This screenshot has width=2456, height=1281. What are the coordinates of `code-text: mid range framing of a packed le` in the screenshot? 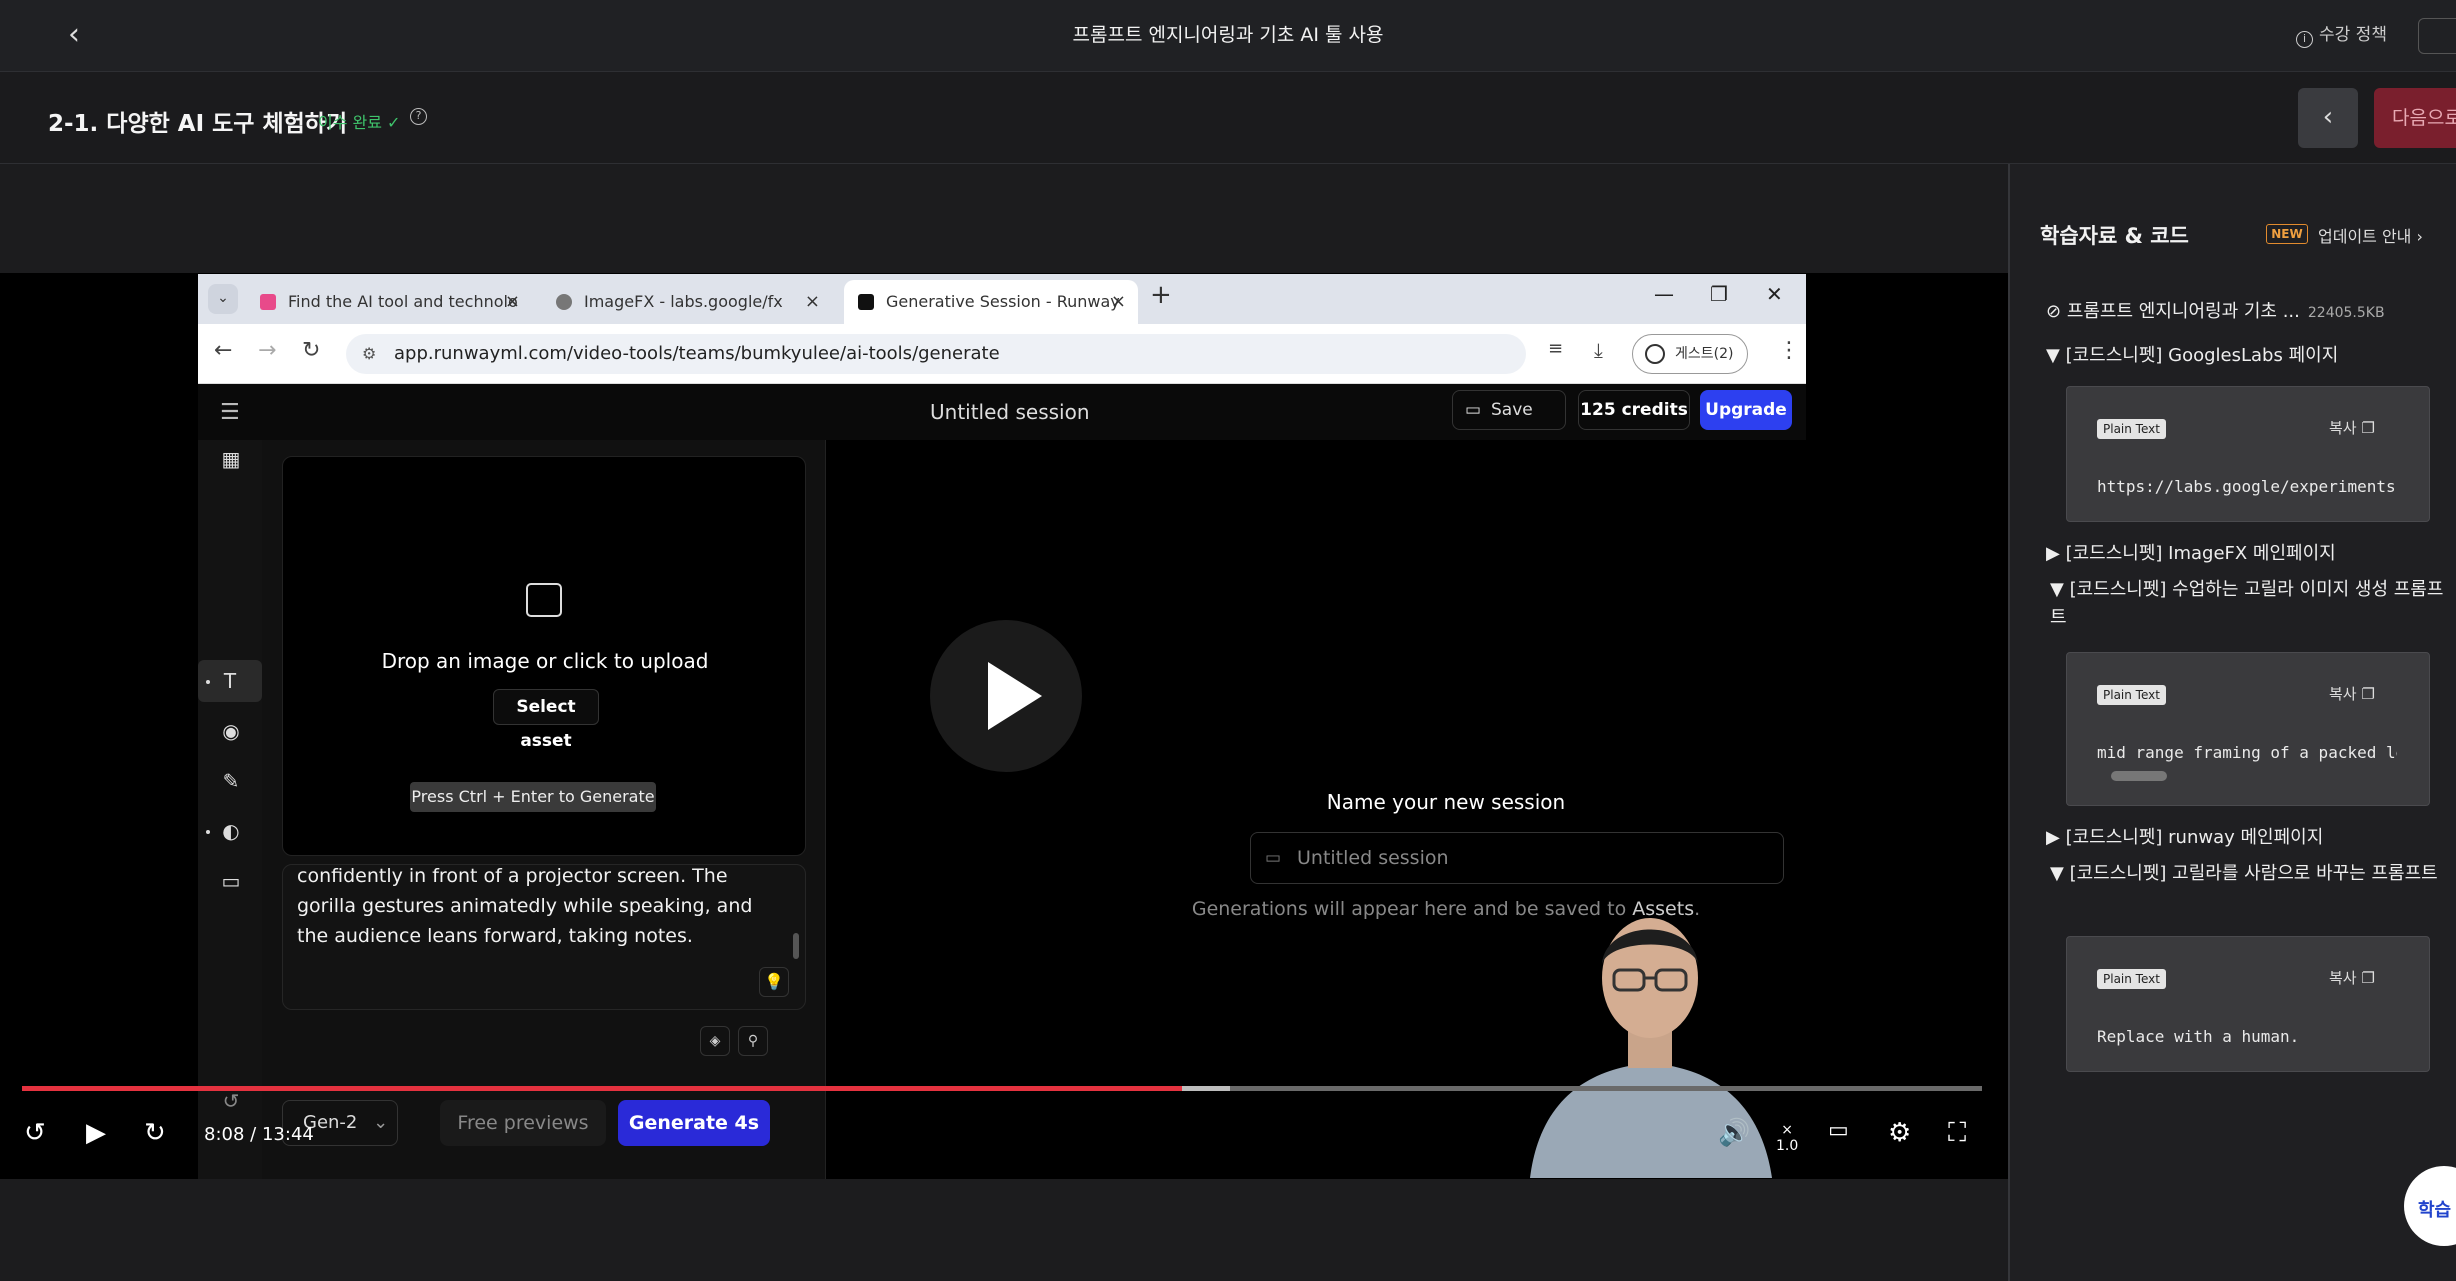 It's located at (2247, 752).